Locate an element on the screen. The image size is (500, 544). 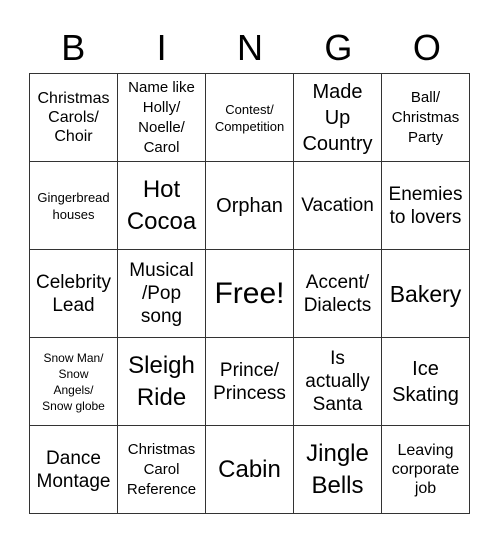
header-letter-o: O is located at coordinates (426, 47).